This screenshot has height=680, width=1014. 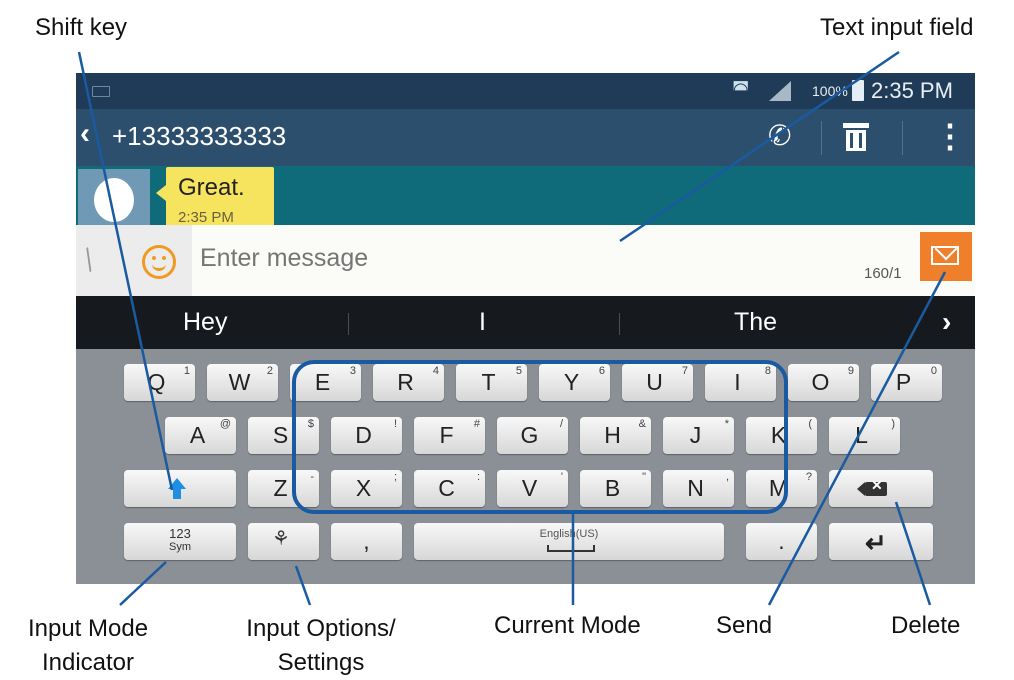 What do you see at coordinates (759, 146) in the screenshot?
I see `callout-line-text-input` at bounding box center [759, 146].